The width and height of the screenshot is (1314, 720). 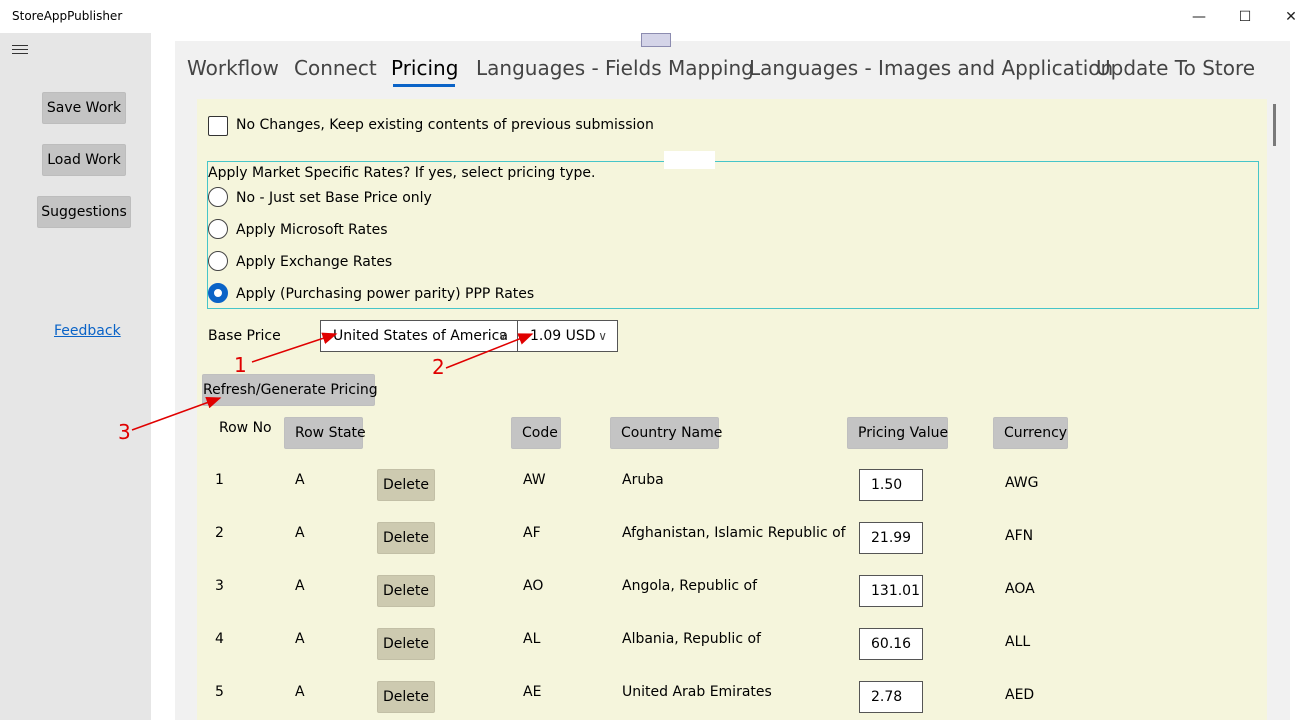 I want to click on no-changes-checkbox, so click(x=218, y=126).